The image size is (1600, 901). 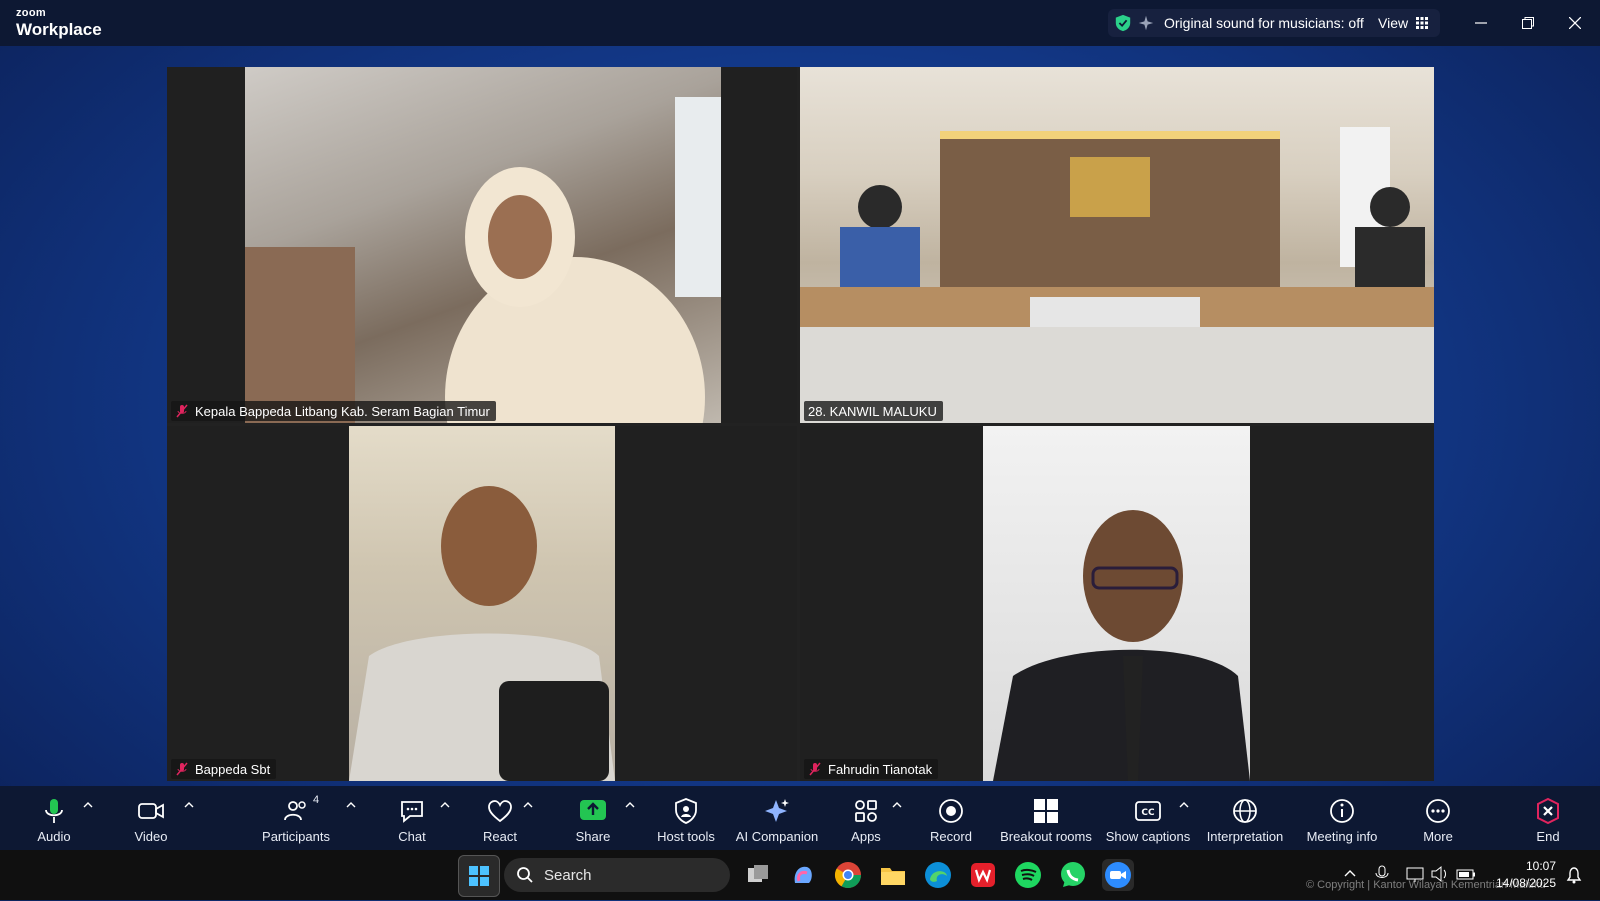 What do you see at coordinates (151, 811) in the screenshot?
I see `video-camera-icon` at bounding box center [151, 811].